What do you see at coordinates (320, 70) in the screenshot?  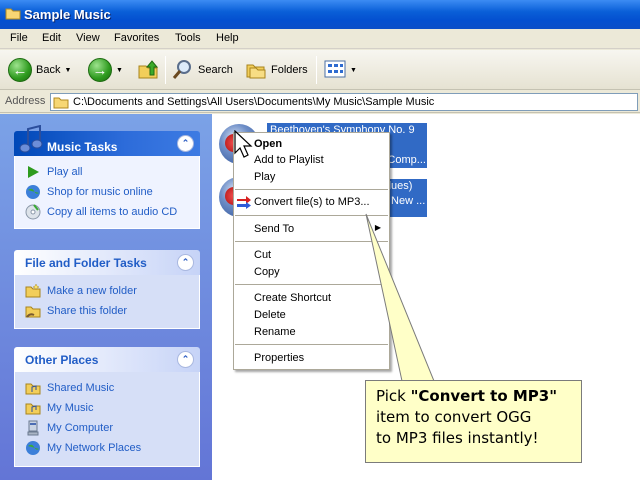 I see `toolbar: ← Back ▼ → ▼ Search Folders ▼` at bounding box center [320, 70].